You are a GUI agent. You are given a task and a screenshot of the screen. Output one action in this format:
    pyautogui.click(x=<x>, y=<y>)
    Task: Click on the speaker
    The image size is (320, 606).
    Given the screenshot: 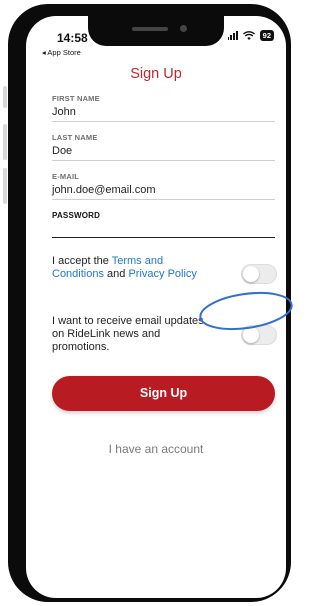 What is the action you would take?
    pyautogui.click(x=150, y=29)
    